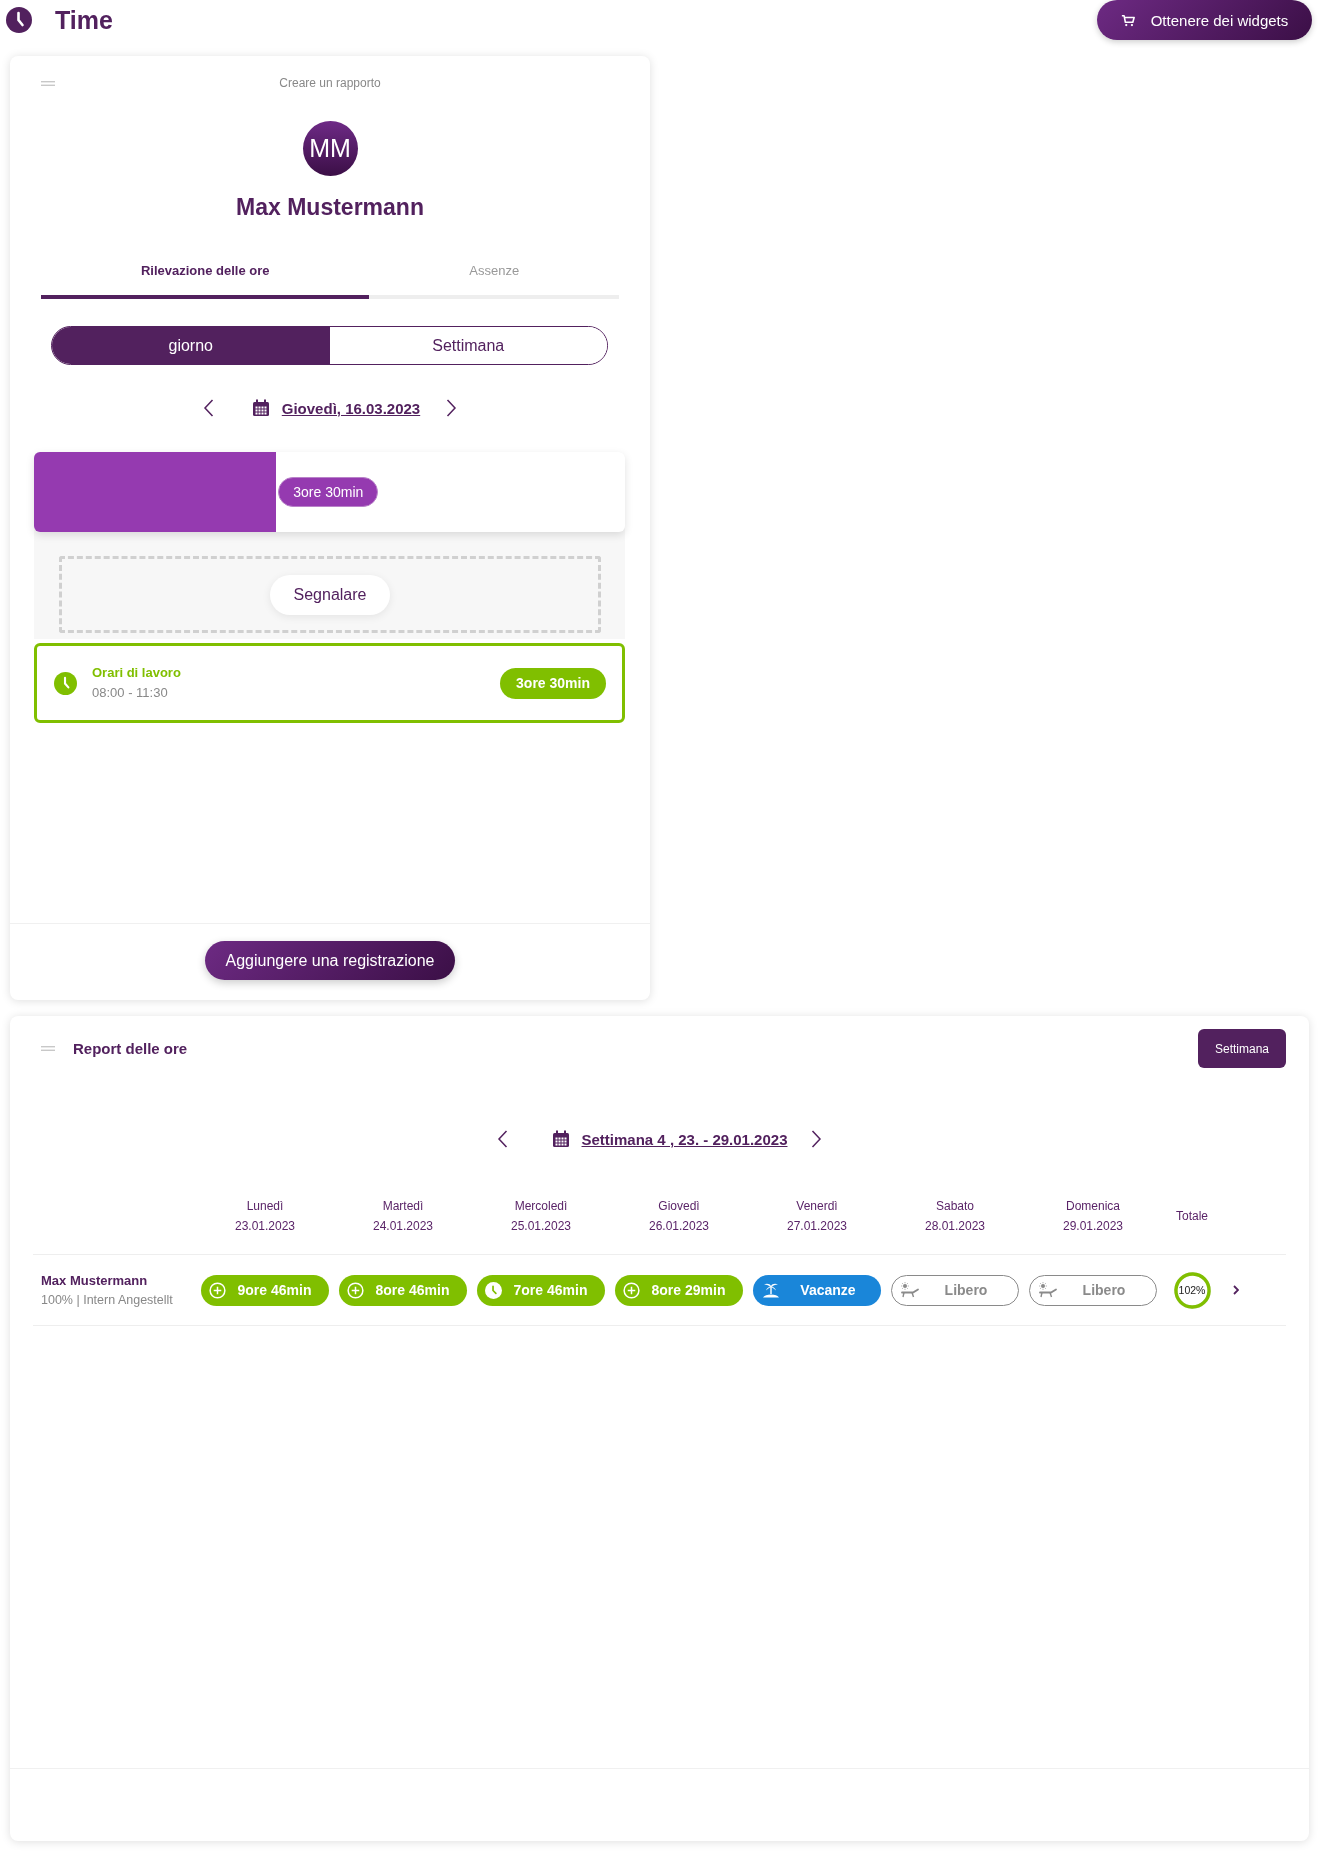  Describe the element at coordinates (541, 1206) in the screenshot. I see `weekday-label: Mercoledì` at that location.